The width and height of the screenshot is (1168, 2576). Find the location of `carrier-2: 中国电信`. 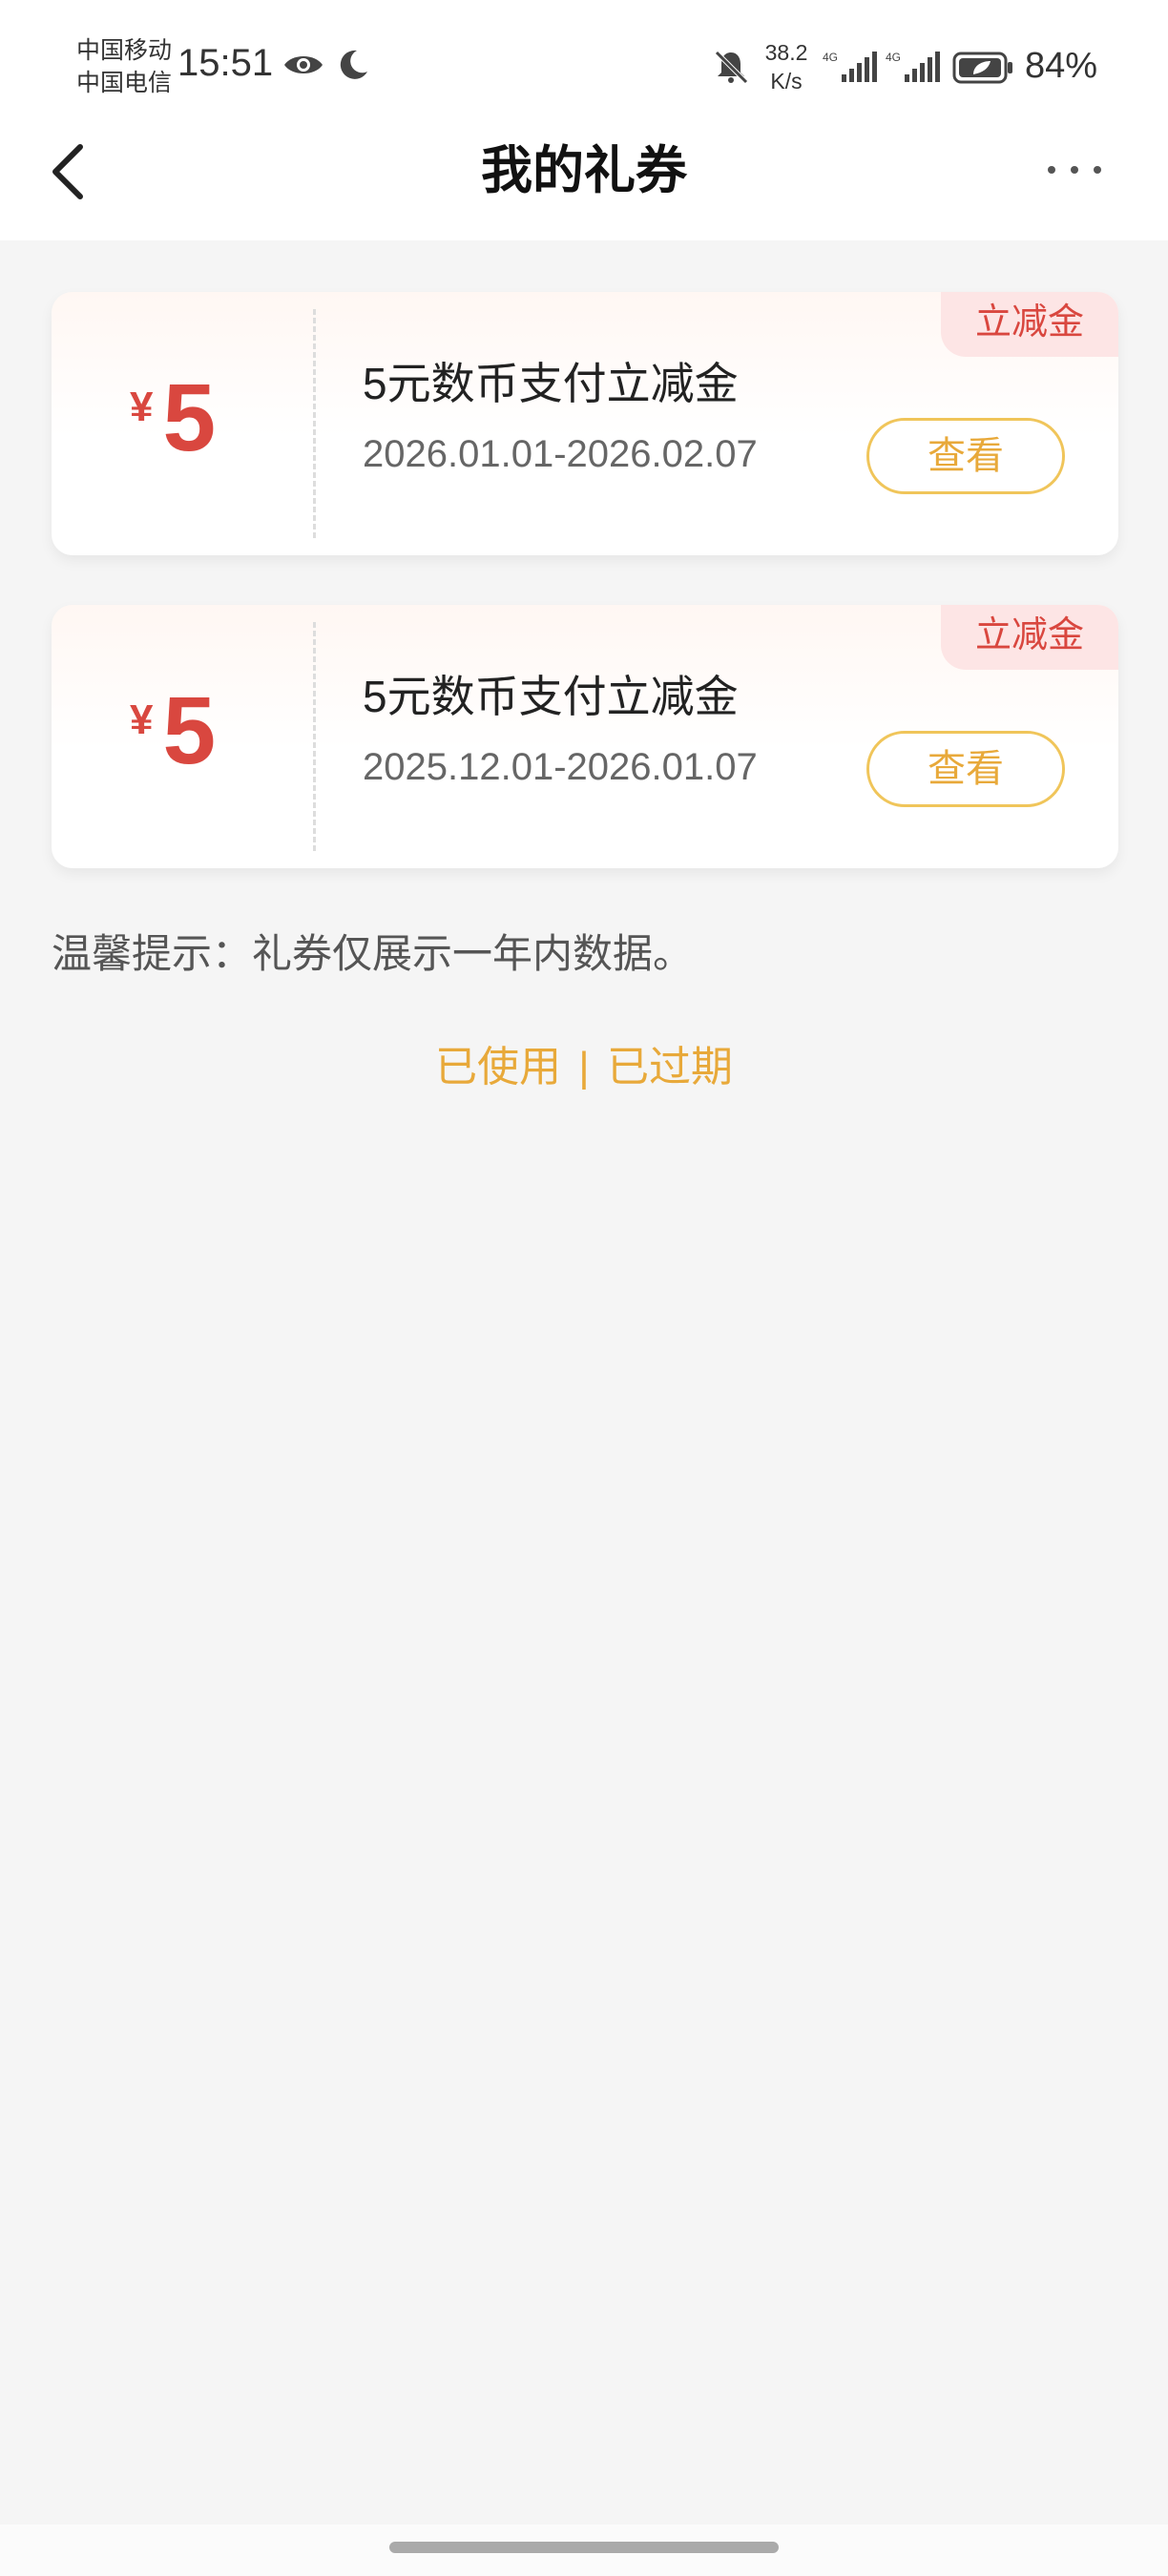

carrier-2: 中国电信 is located at coordinates (124, 83).